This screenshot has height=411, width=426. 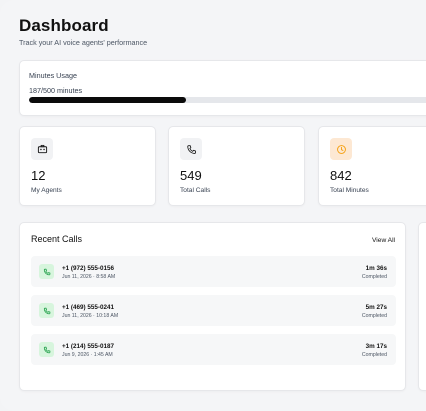 I want to click on call-date: Jun 11, 2026 · 10:18 AM, so click(x=90, y=316).